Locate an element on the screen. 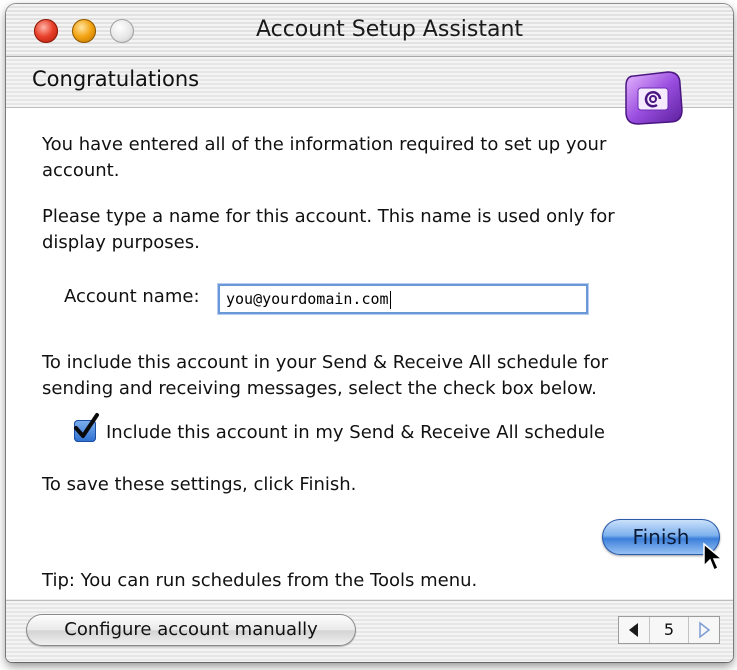 This screenshot has height=670, width=737. page-navigator: 5 is located at coordinates (669, 630).